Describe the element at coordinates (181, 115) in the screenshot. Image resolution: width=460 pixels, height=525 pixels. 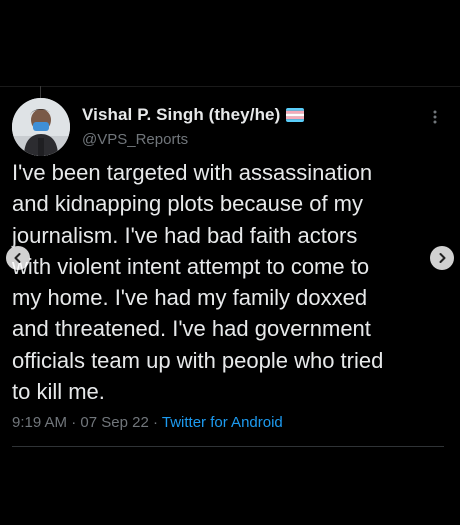
I see `author-display-name: Vishal P. Singh (they/he)` at that location.